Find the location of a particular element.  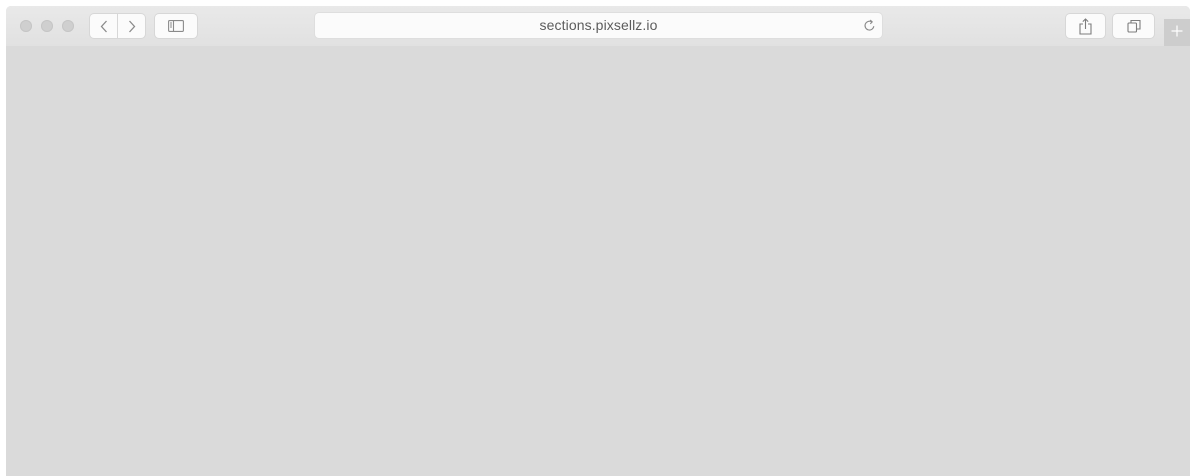

chevron-left-icon is located at coordinates (104, 26).